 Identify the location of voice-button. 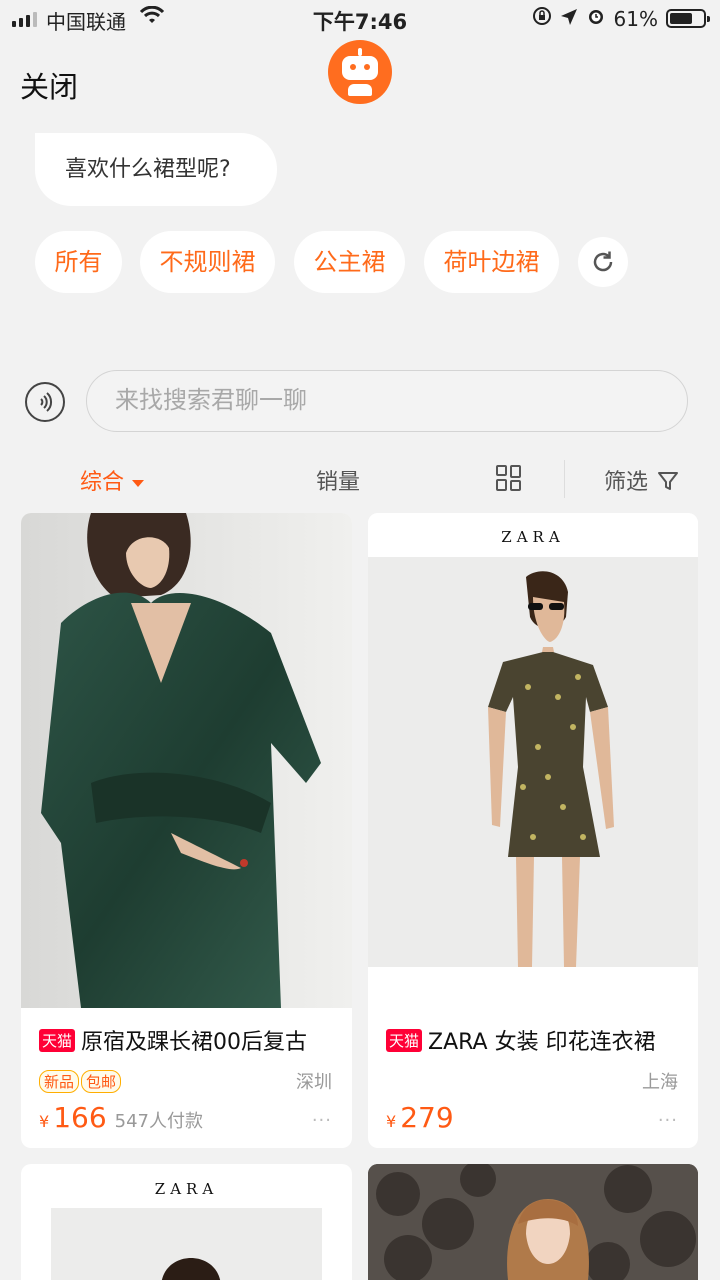
(45, 402).